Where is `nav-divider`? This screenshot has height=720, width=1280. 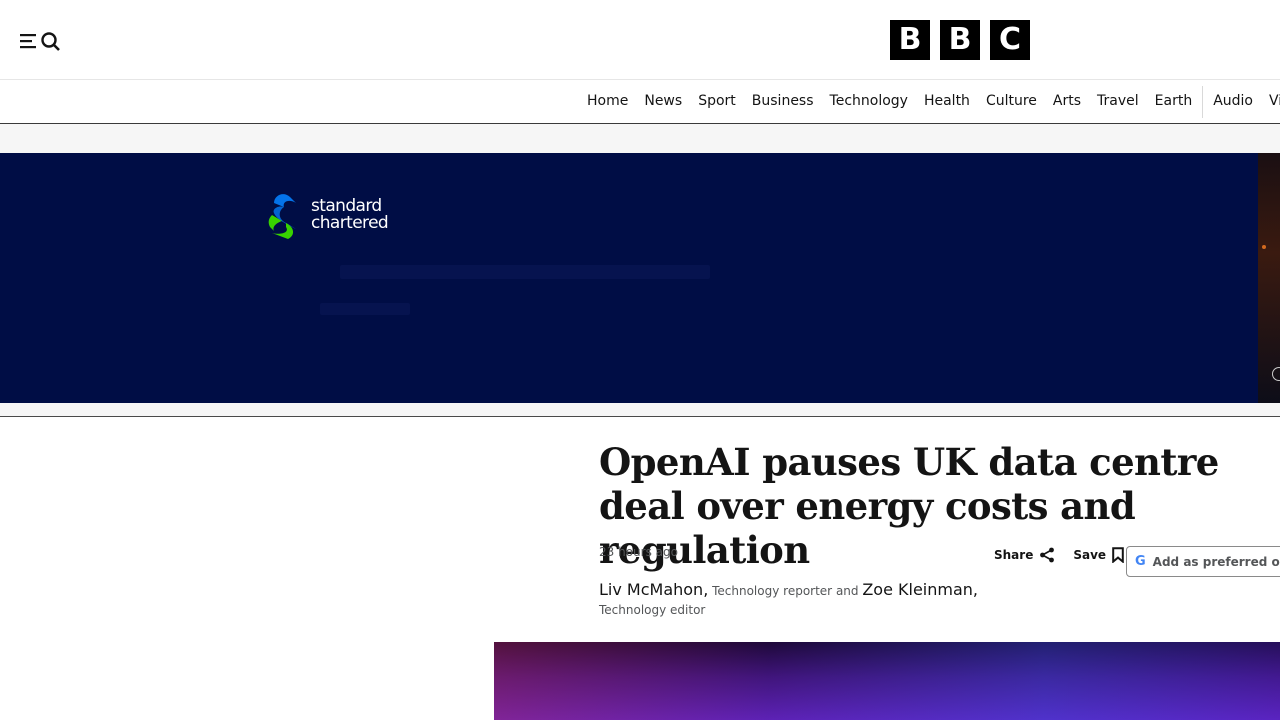 nav-divider is located at coordinates (1203, 101).